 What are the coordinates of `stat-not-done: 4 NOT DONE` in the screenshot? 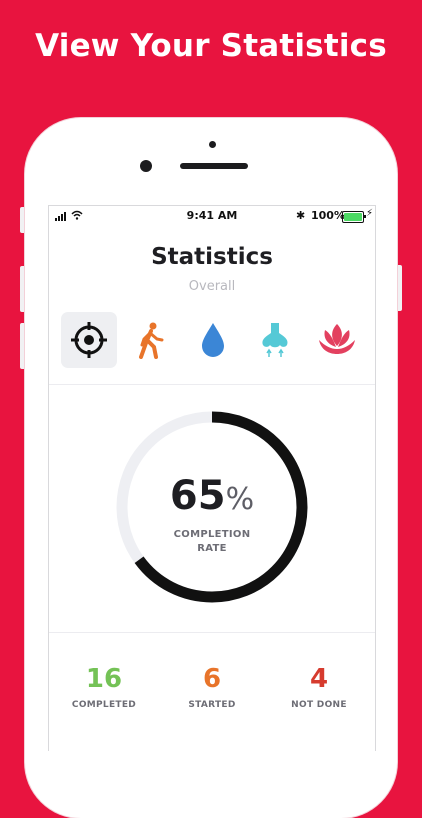 It's located at (319, 687).